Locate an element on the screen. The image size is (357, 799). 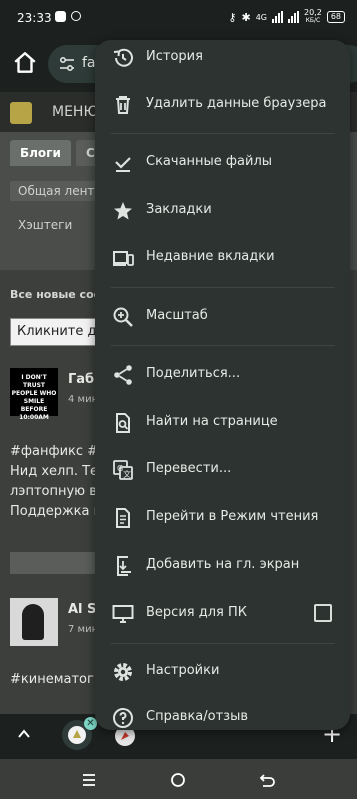
post-avatar is located at coordinates (34, 622).